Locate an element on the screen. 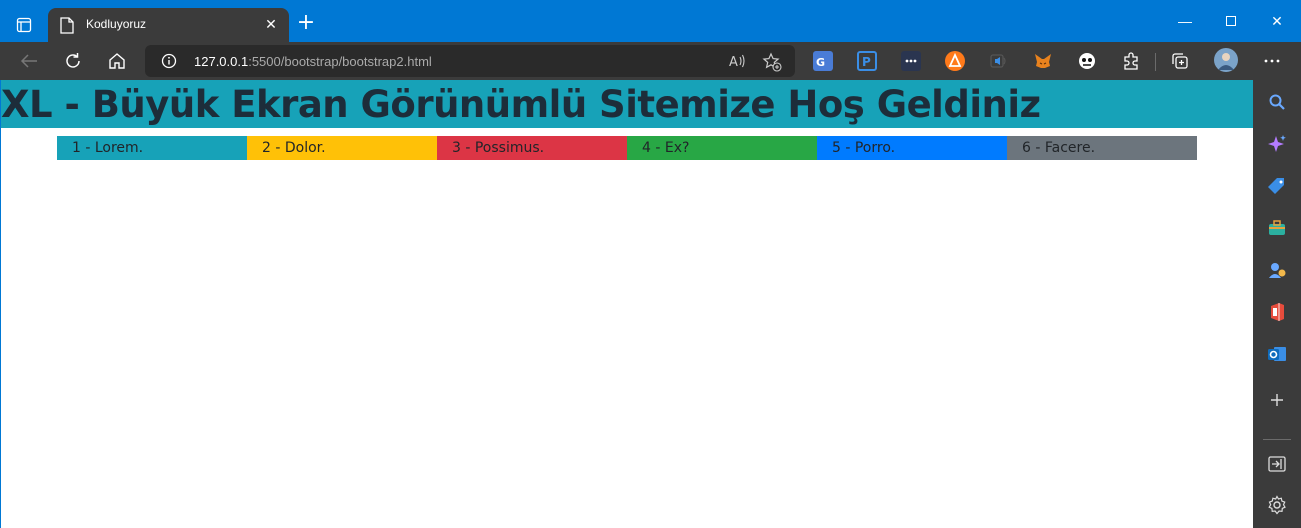  toolbar-divider is located at coordinates (1155, 62).